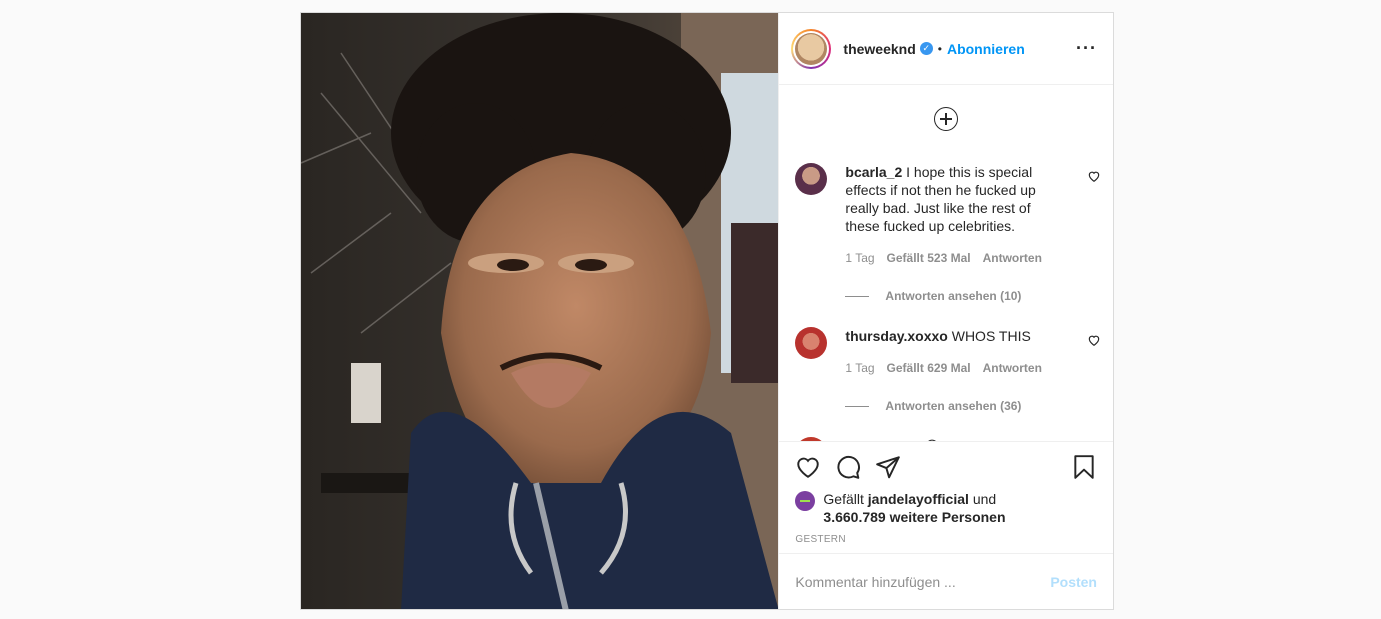 This screenshot has height=619, width=1381. Describe the element at coordinates (929, 258) in the screenshot. I see `comment-likes: Gefällt 523 Mal` at that location.